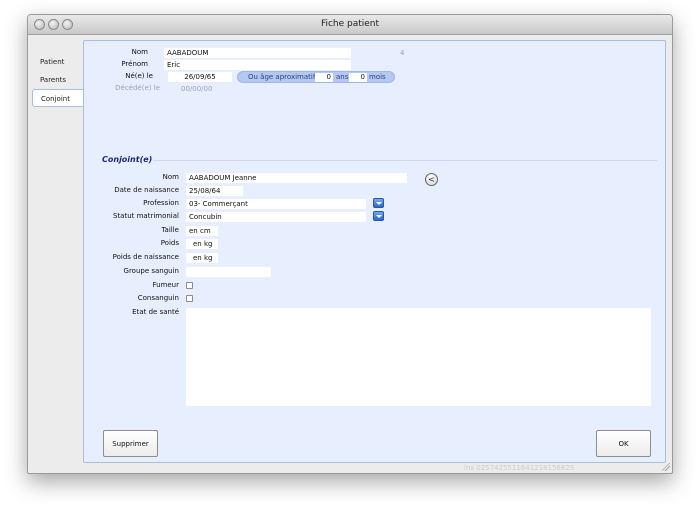 Image resolution: width=700 pixels, height=511 pixels. I want to click on ok-button: OK, so click(623, 443).